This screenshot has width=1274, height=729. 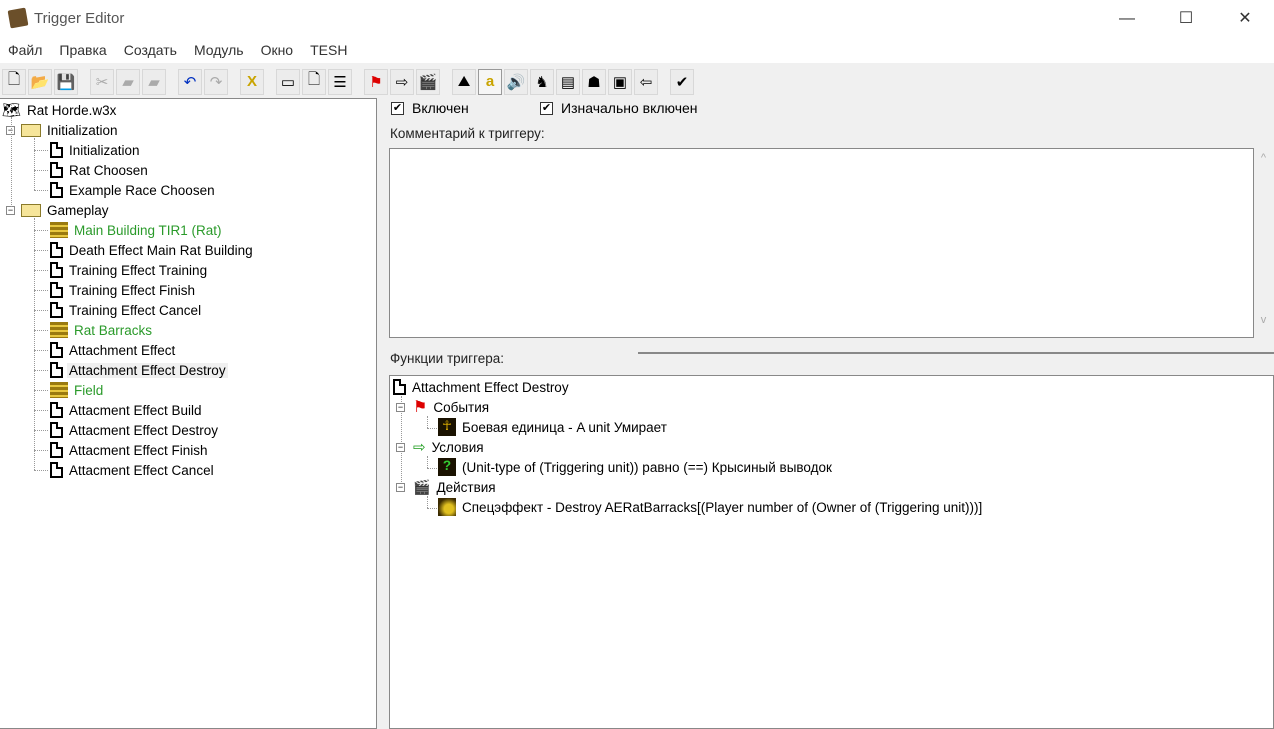 What do you see at coordinates (402, 81) in the screenshot?
I see `new-condition-button: ⇨` at bounding box center [402, 81].